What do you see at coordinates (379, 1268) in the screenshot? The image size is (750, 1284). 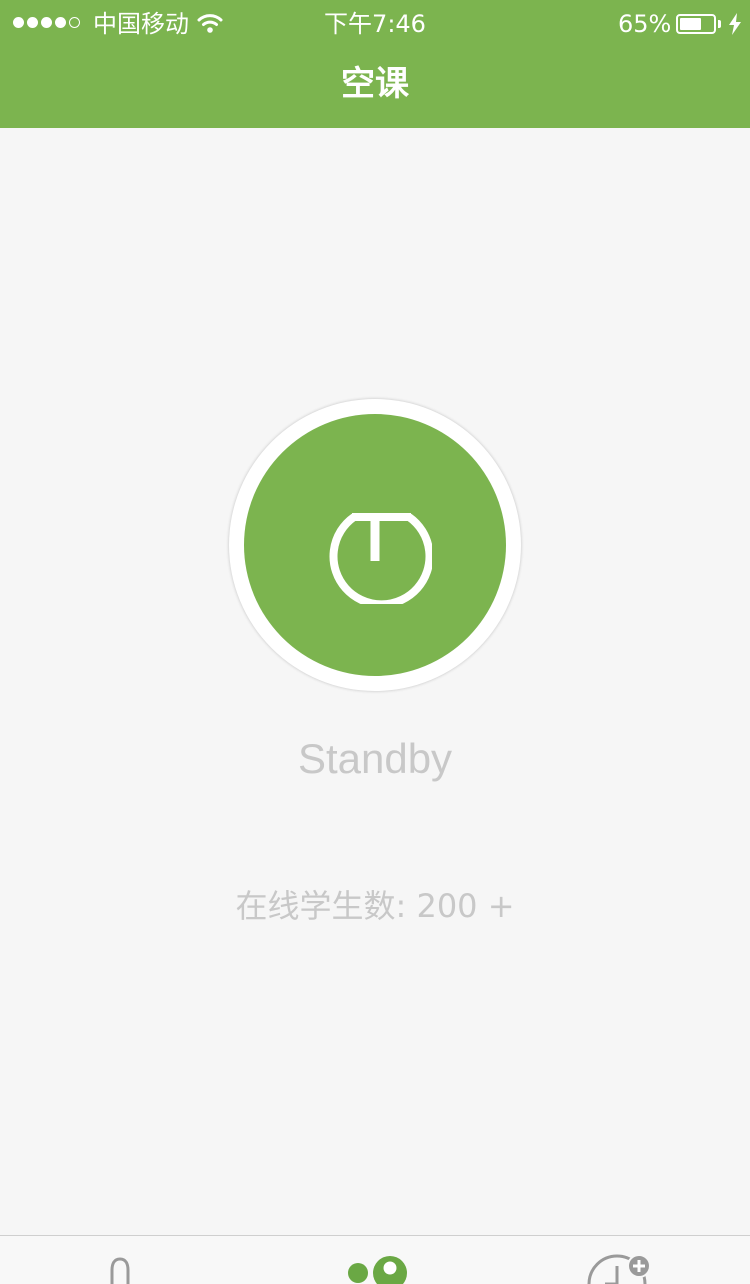 I see `classroom-icon` at bounding box center [379, 1268].